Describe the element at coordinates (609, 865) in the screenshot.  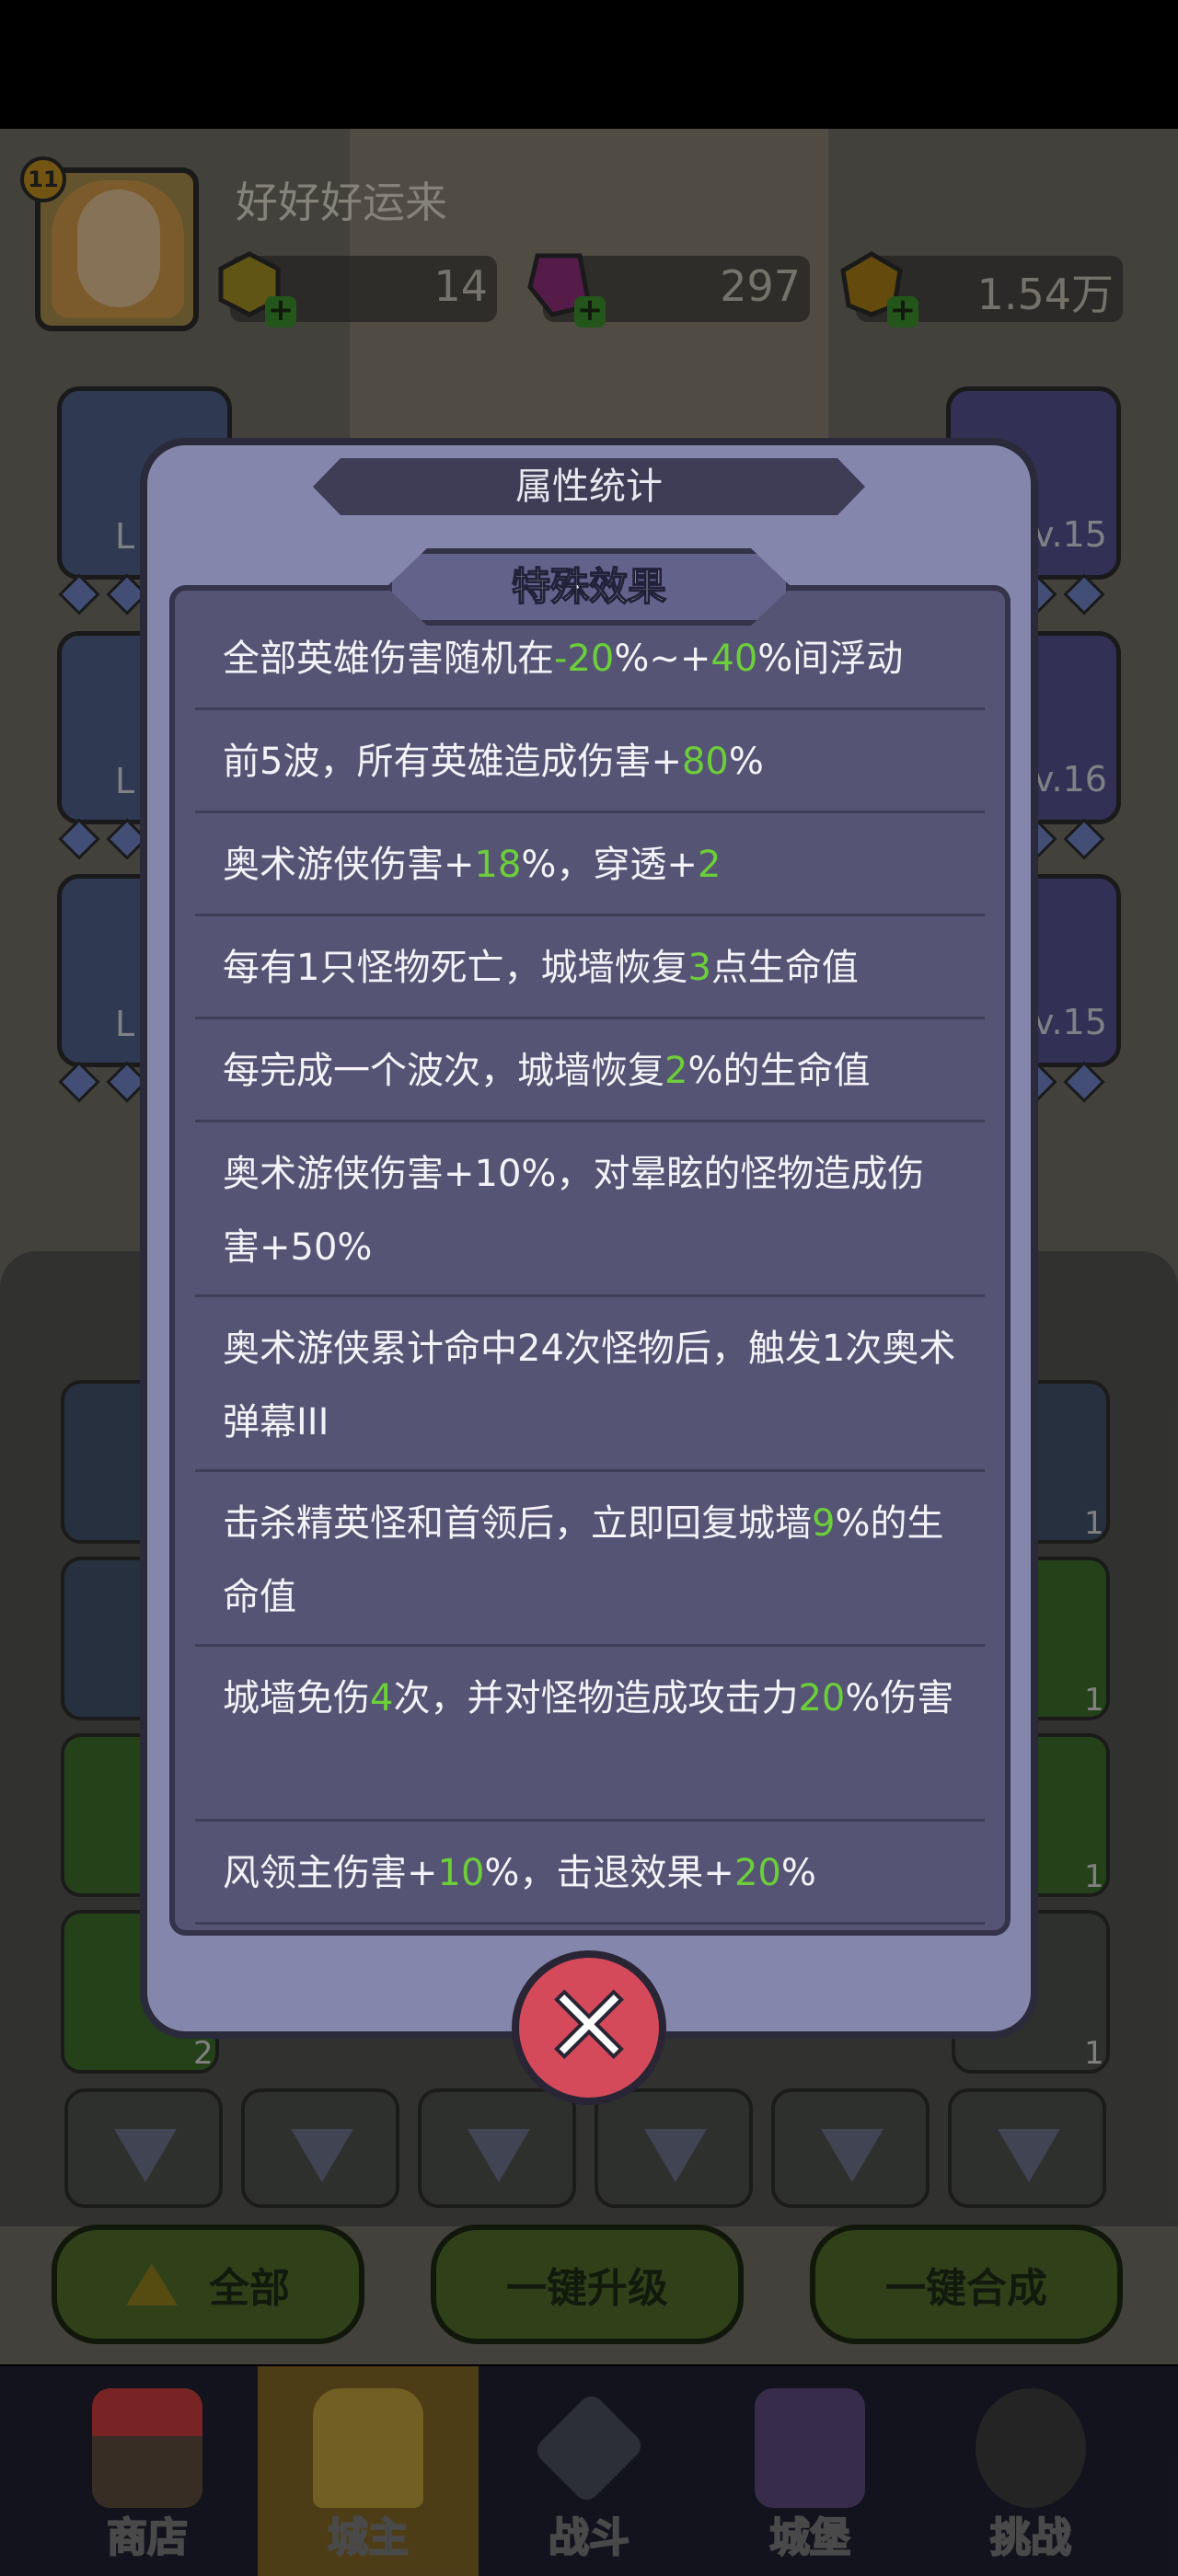
I see `effect-text: %，穿透+` at that location.